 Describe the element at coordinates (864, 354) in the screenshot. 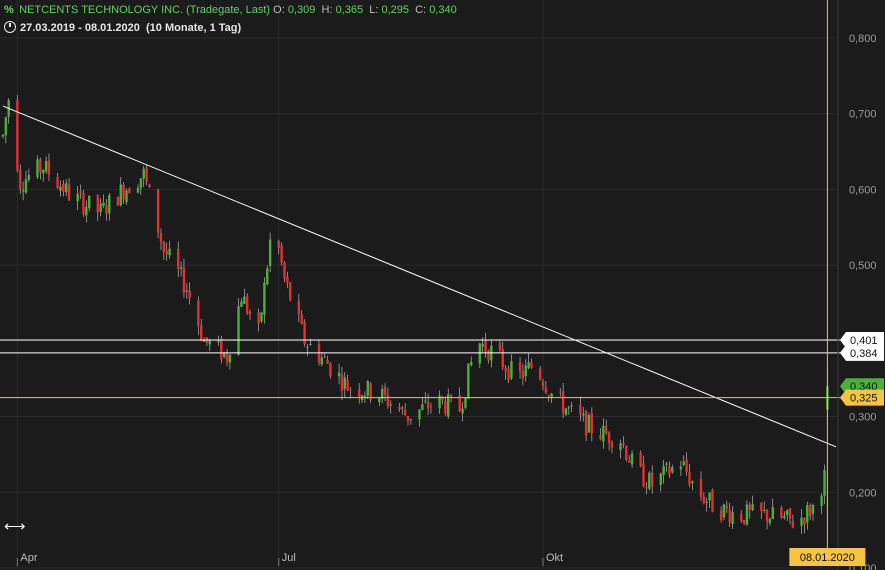

I see `hline-price-label: 0,384` at that location.